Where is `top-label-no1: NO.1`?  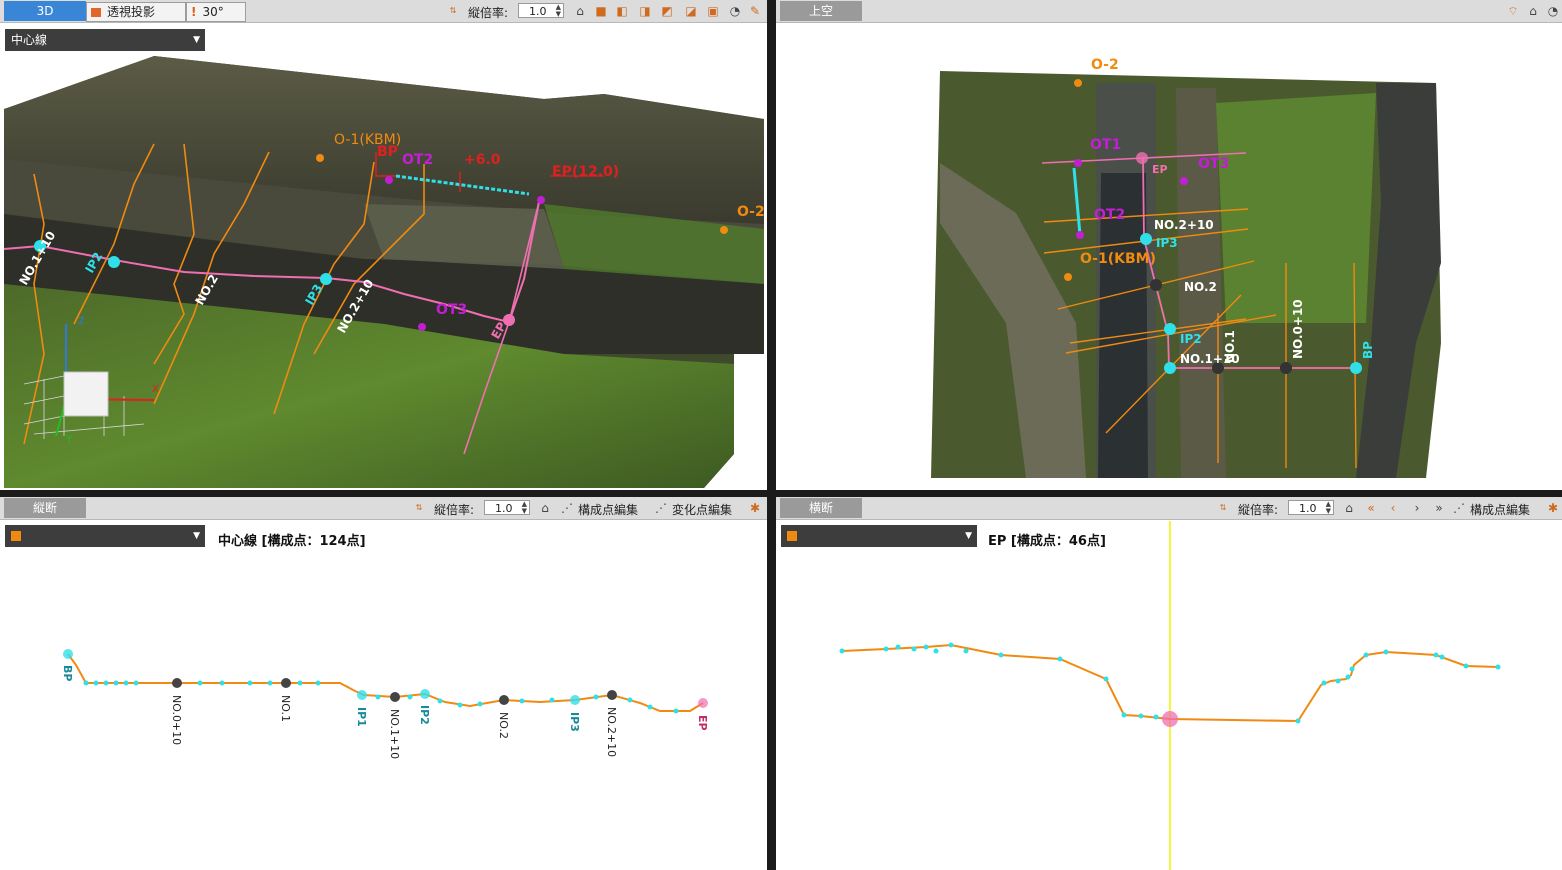 top-label-no1: NO.1 is located at coordinates (1230, 346).